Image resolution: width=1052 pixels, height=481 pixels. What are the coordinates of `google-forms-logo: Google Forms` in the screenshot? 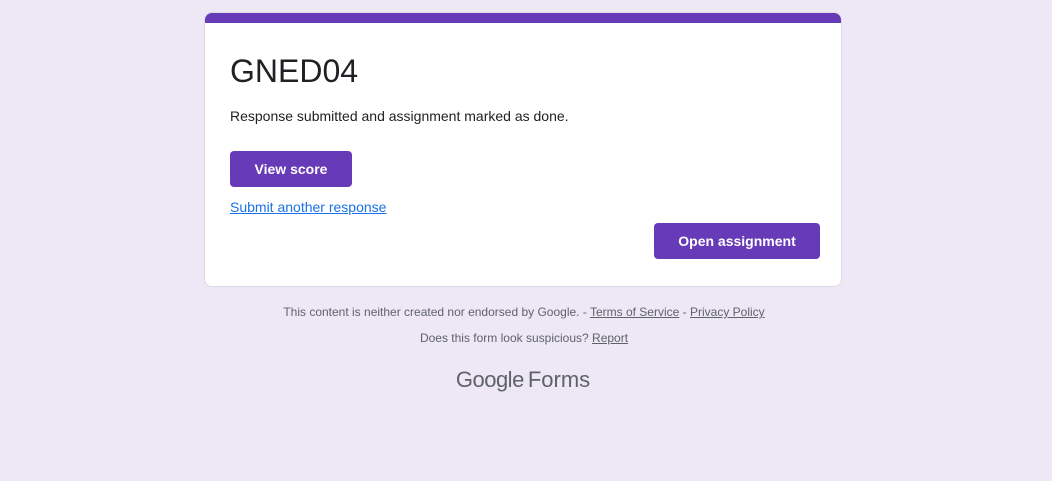 It's located at (523, 380).